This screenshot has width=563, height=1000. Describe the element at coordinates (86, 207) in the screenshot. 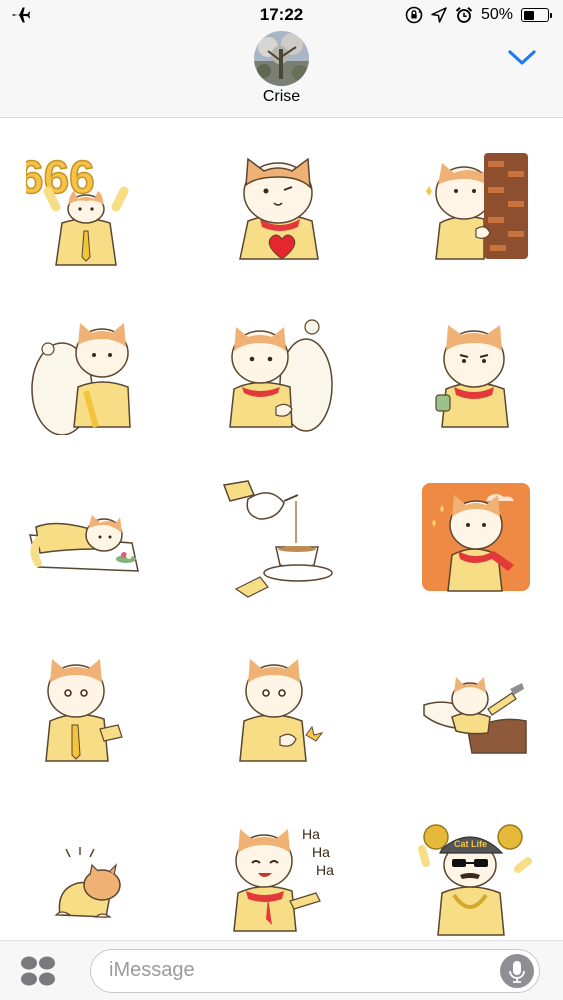

I see `sticker-666-cheer: 666` at that location.